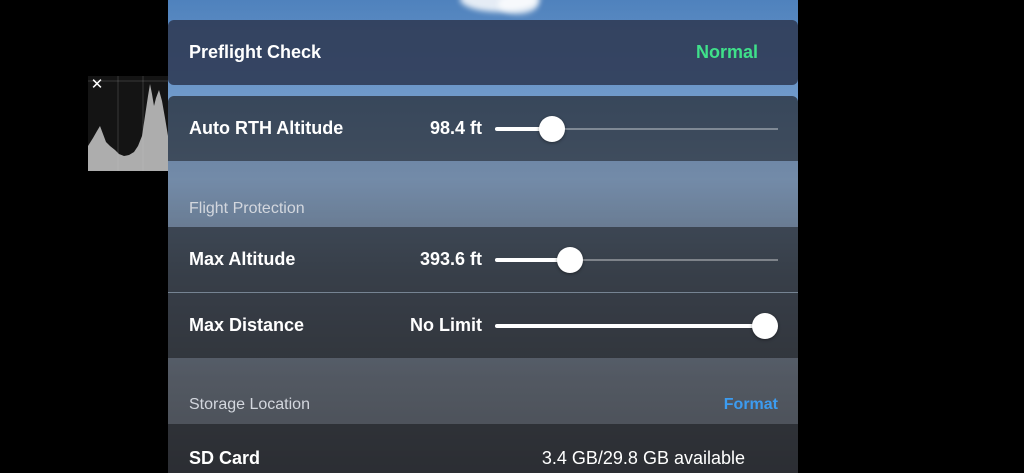 The image size is (1024, 473). I want to click on max-distance-value: No Limit, so click(446, 325).